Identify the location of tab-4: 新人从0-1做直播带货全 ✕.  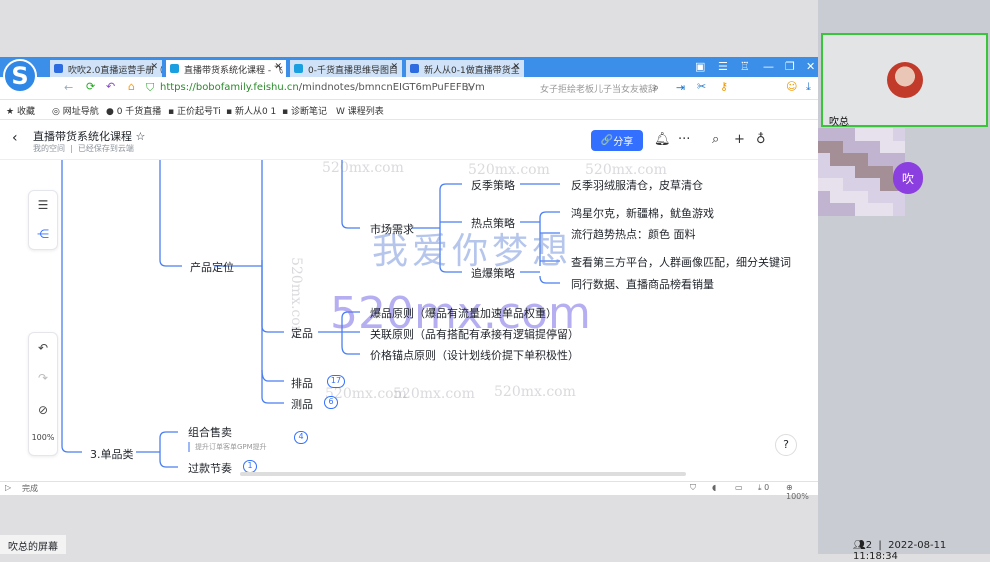
(465, 68).